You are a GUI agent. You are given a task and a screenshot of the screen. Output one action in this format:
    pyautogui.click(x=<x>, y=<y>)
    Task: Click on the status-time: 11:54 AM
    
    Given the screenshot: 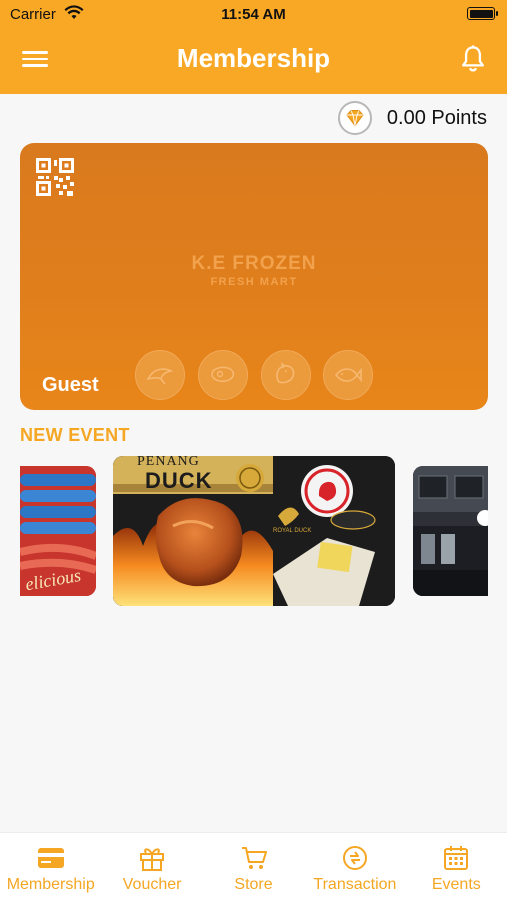 What is the action you would take?
    pyautogui.click(x=253, y=14)
    